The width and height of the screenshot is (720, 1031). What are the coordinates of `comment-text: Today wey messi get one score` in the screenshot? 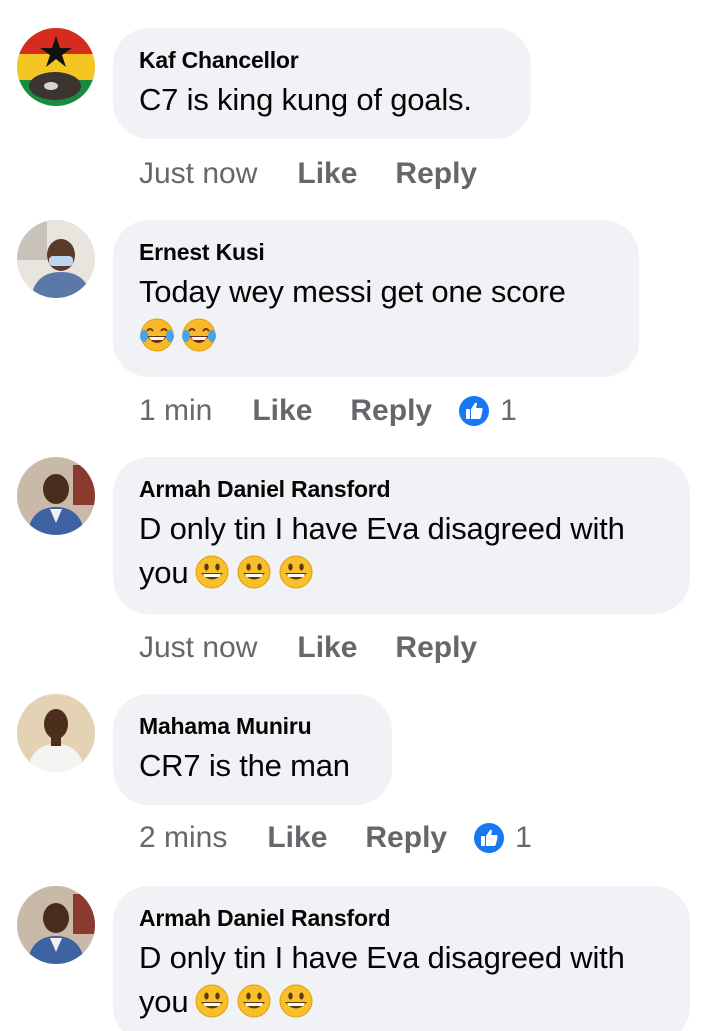 It's located at (376, 314).